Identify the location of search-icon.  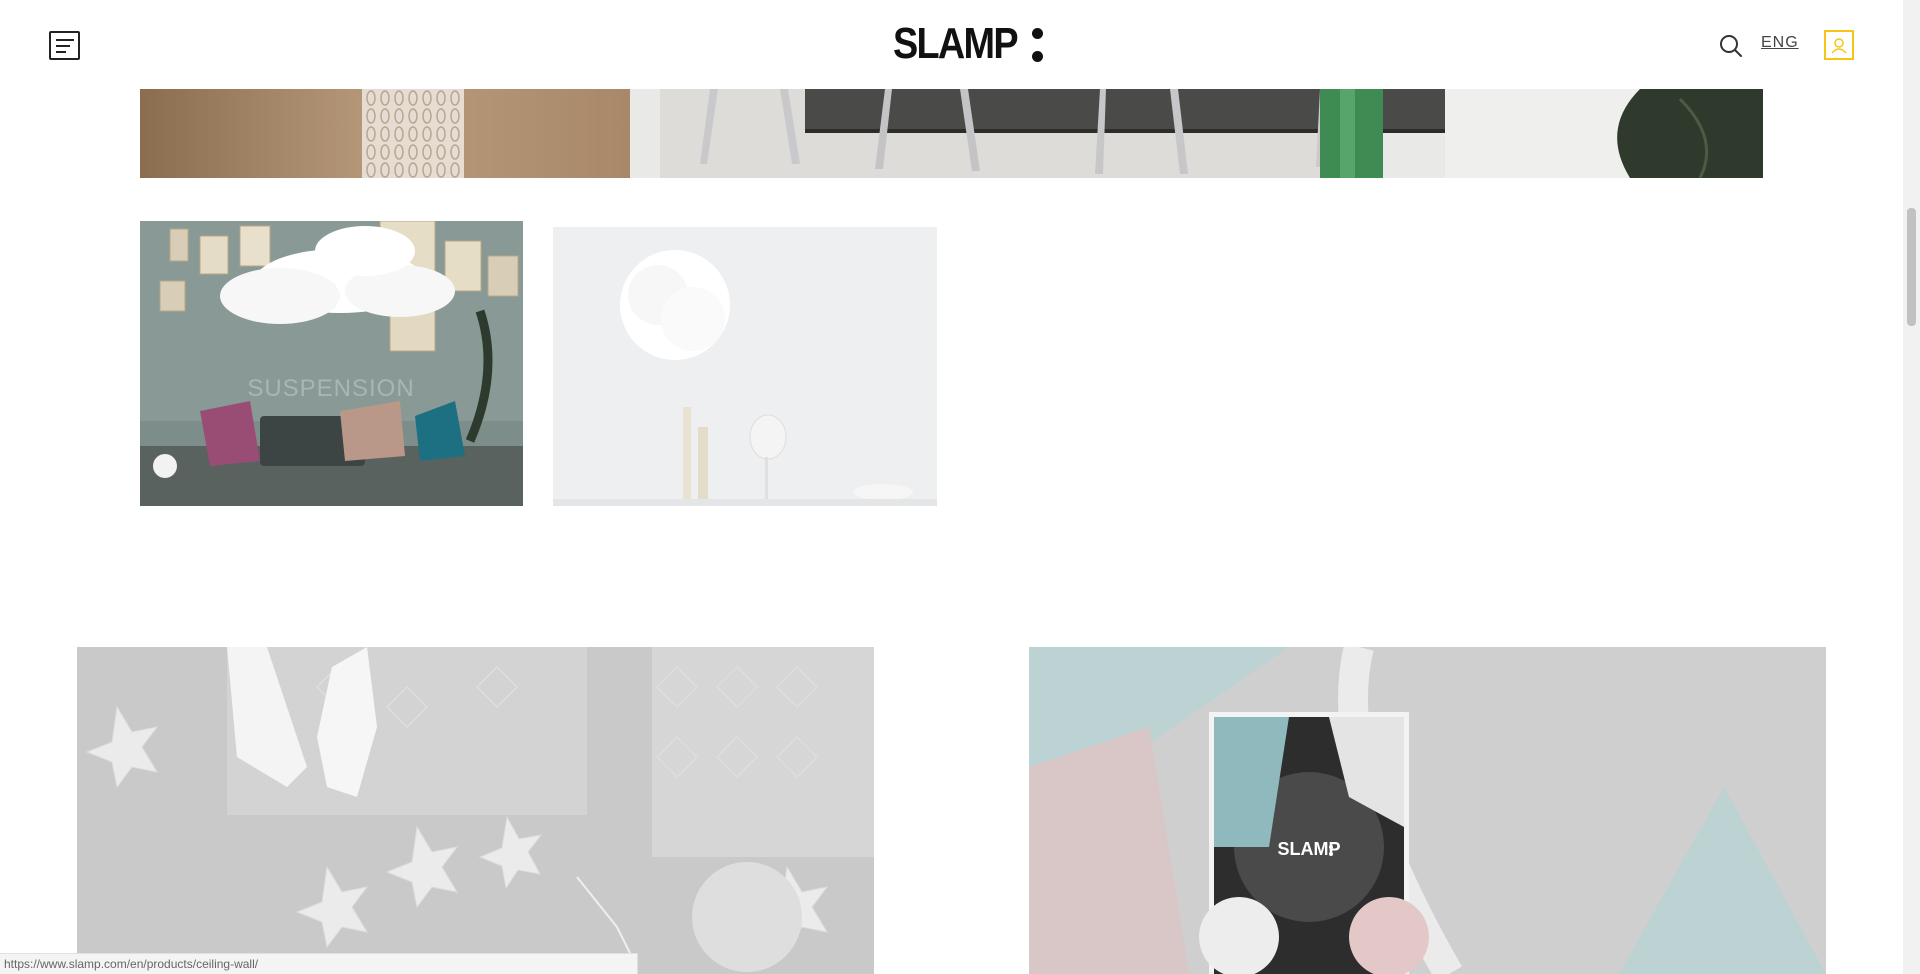
(1731, 46).